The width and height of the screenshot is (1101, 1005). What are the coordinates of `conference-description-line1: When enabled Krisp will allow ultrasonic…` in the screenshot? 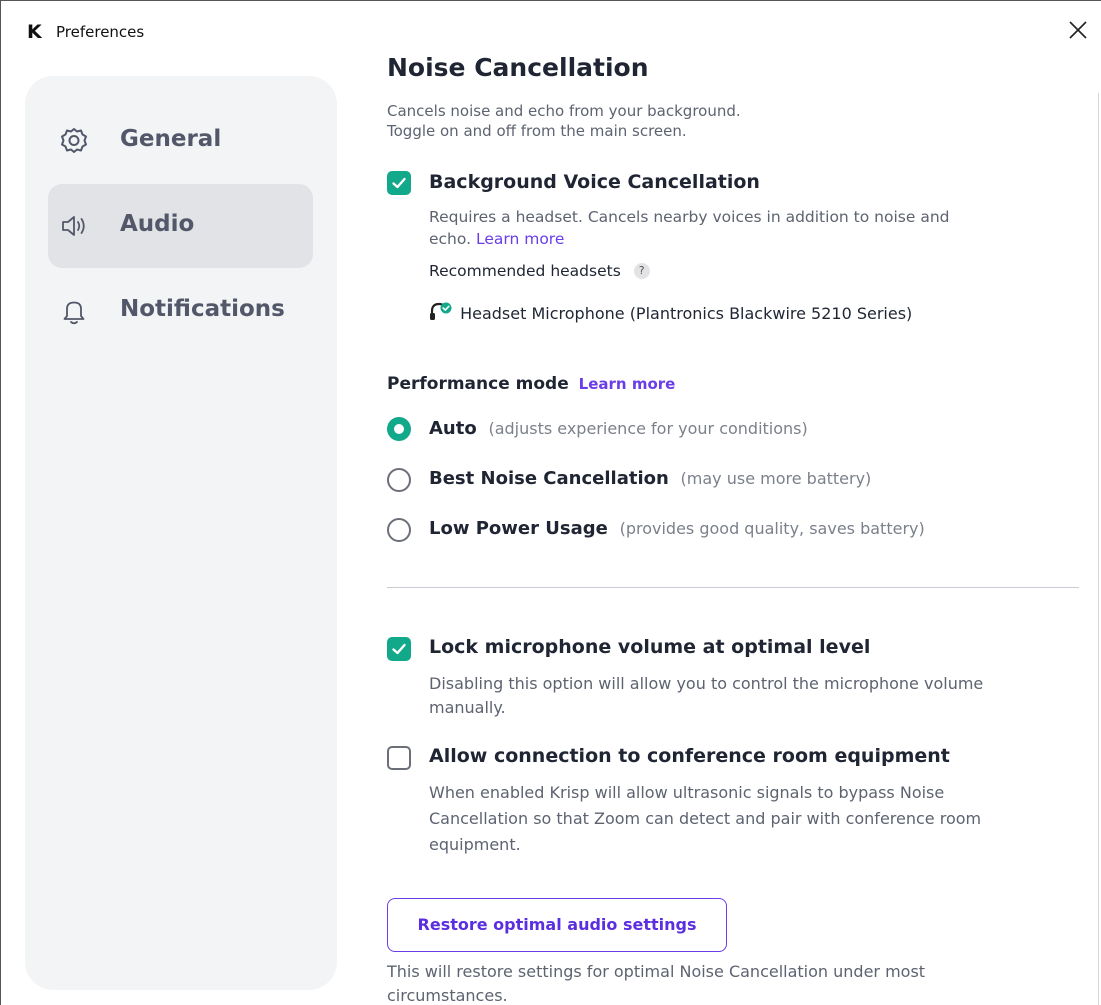 It's located at (687, 792).